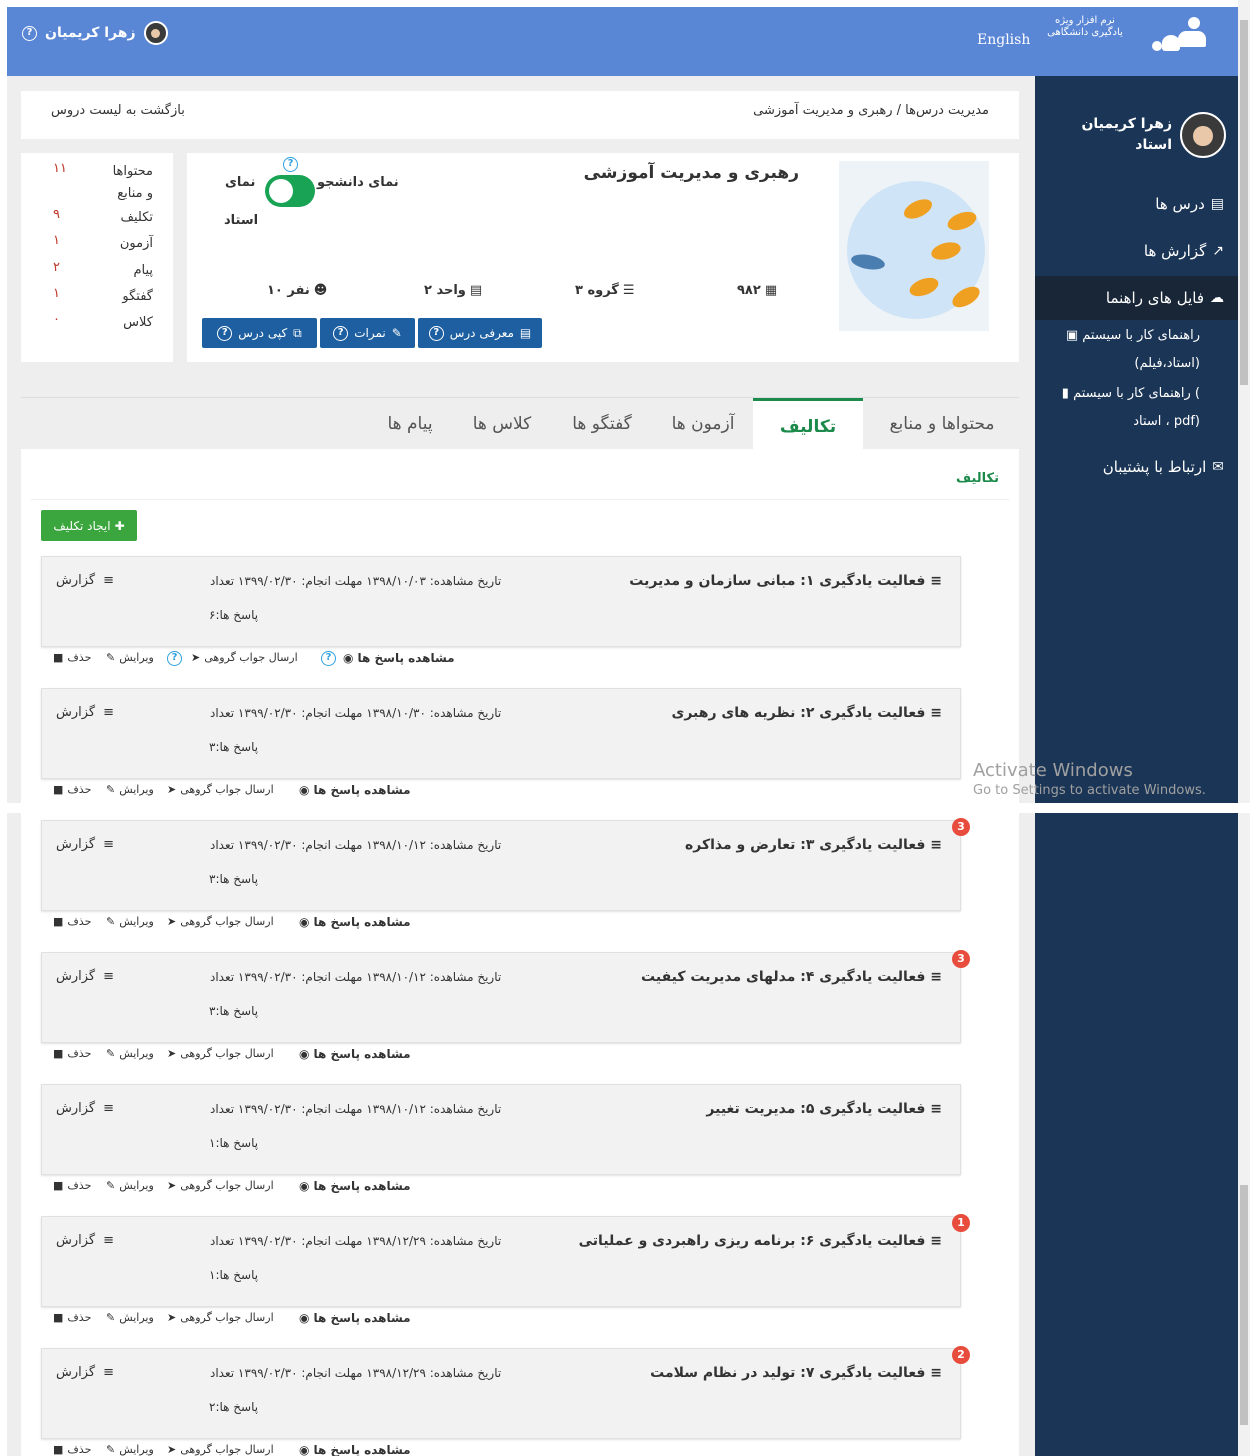 The height and width of the screenshot is (1456, 1250). What do you see at coordinates (1244, 728) in the screenshot?
I see `scrollbar` at bounding box center [1244, 728].